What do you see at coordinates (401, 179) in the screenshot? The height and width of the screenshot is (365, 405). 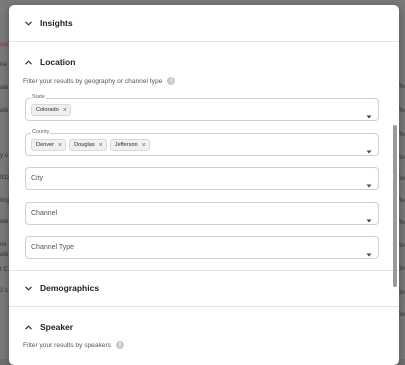 I see `background-right-column: Re Re Re Re Re Re Re Re Re Re Re` at bounding box center [401, 179].